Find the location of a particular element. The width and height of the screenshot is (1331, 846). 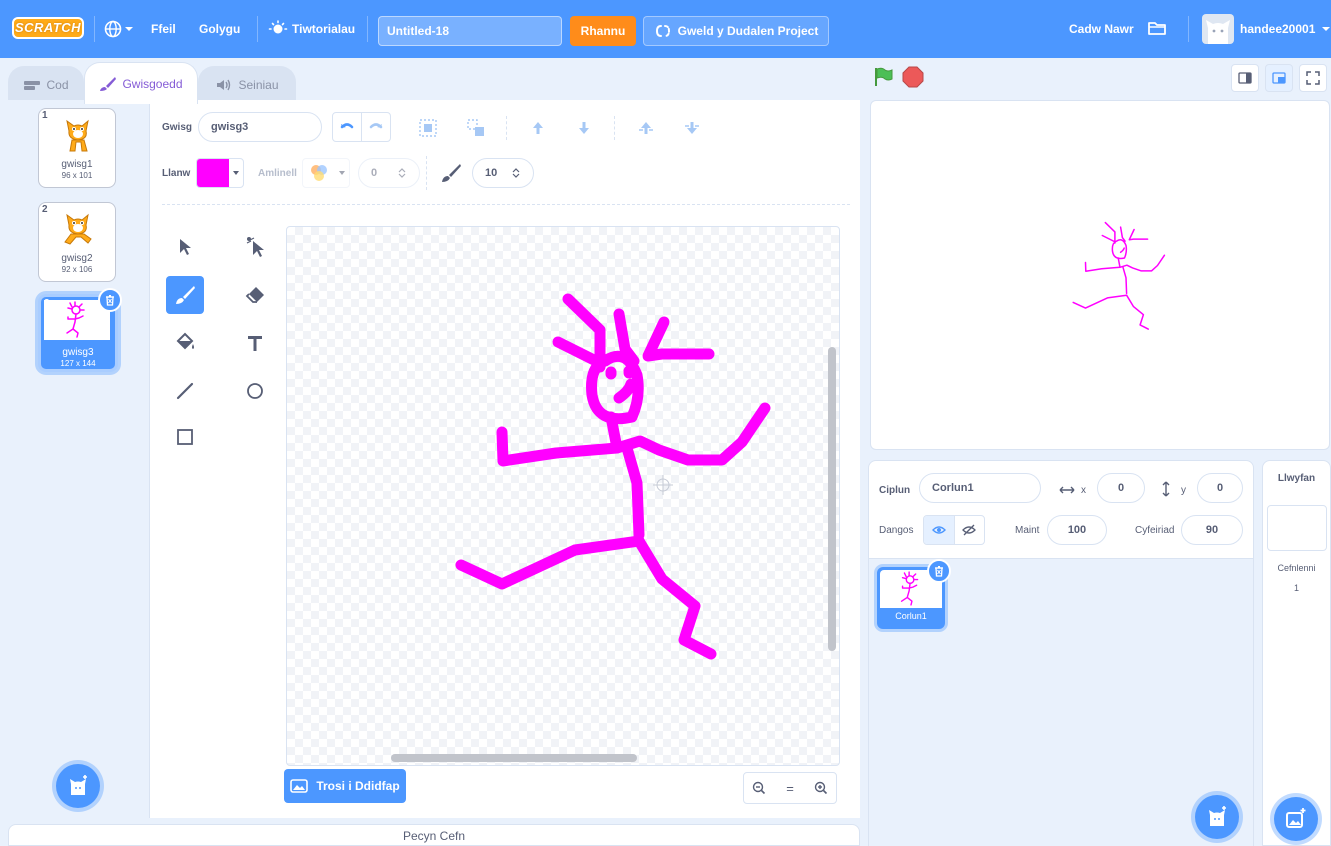

circle-tool is located at coordinates (255, 391).